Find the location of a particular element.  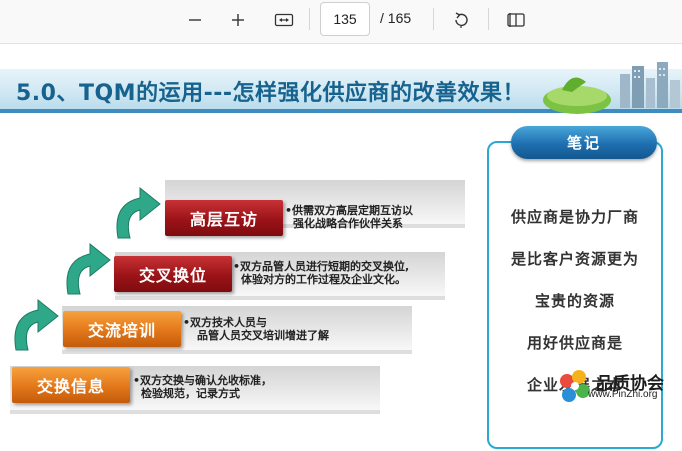

step-description: •双方交换与确认允收标准， 检验规范，记录方式 is located at coordinates (202, 387).